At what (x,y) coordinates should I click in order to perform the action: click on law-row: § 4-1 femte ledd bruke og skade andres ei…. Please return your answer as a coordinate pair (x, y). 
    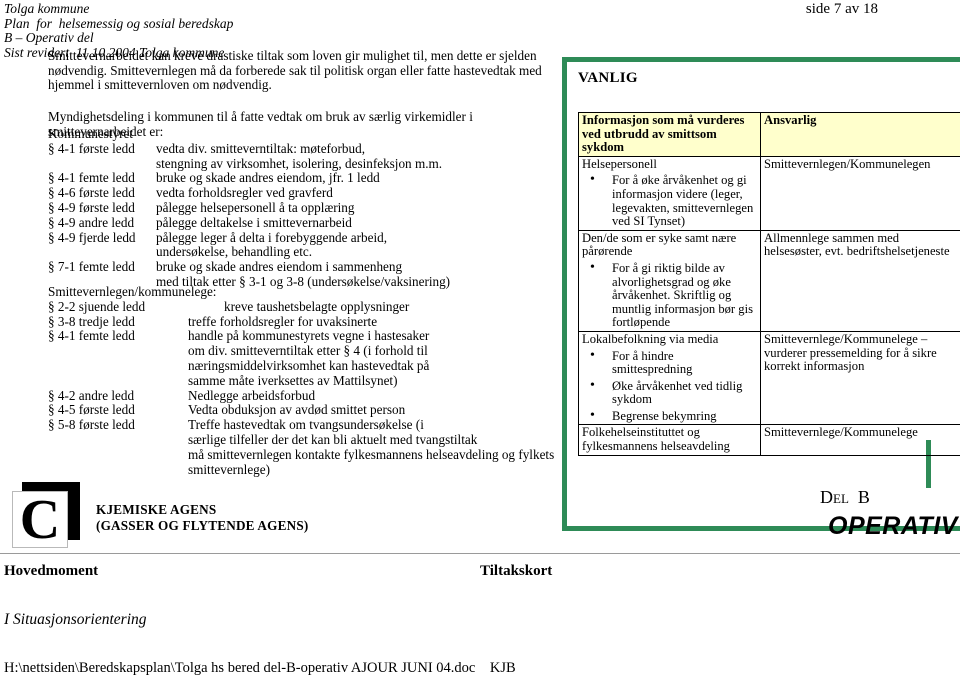
    Looking at the image, I should click on (249, 178).